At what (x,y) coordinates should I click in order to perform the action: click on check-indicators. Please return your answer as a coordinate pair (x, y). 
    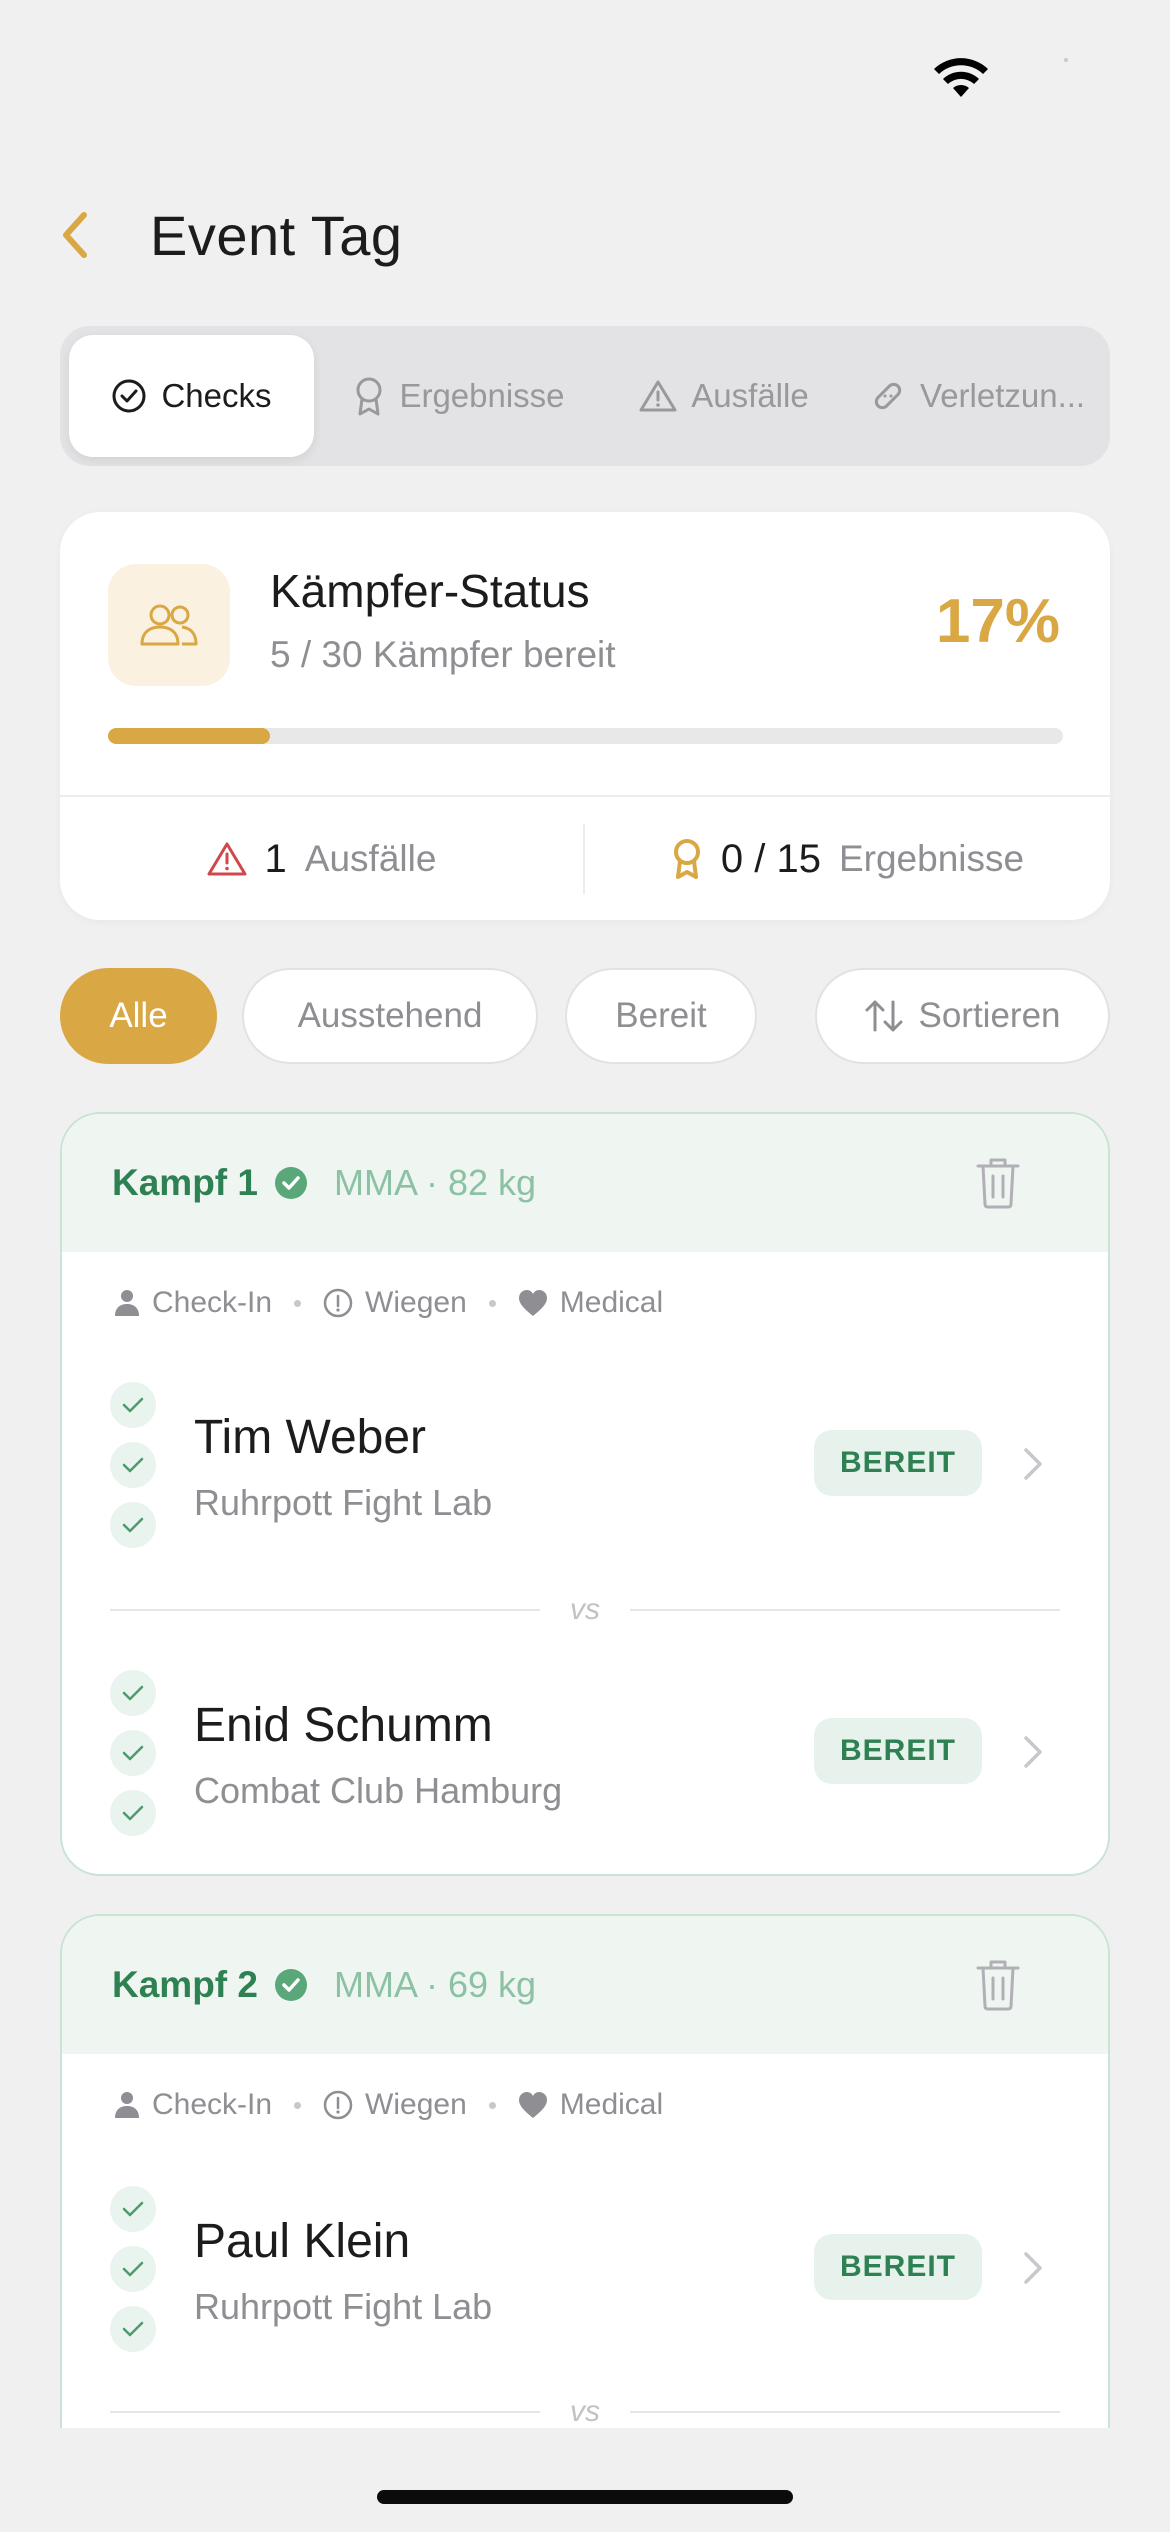
    Looking at the image, I should click on (134, 2276).